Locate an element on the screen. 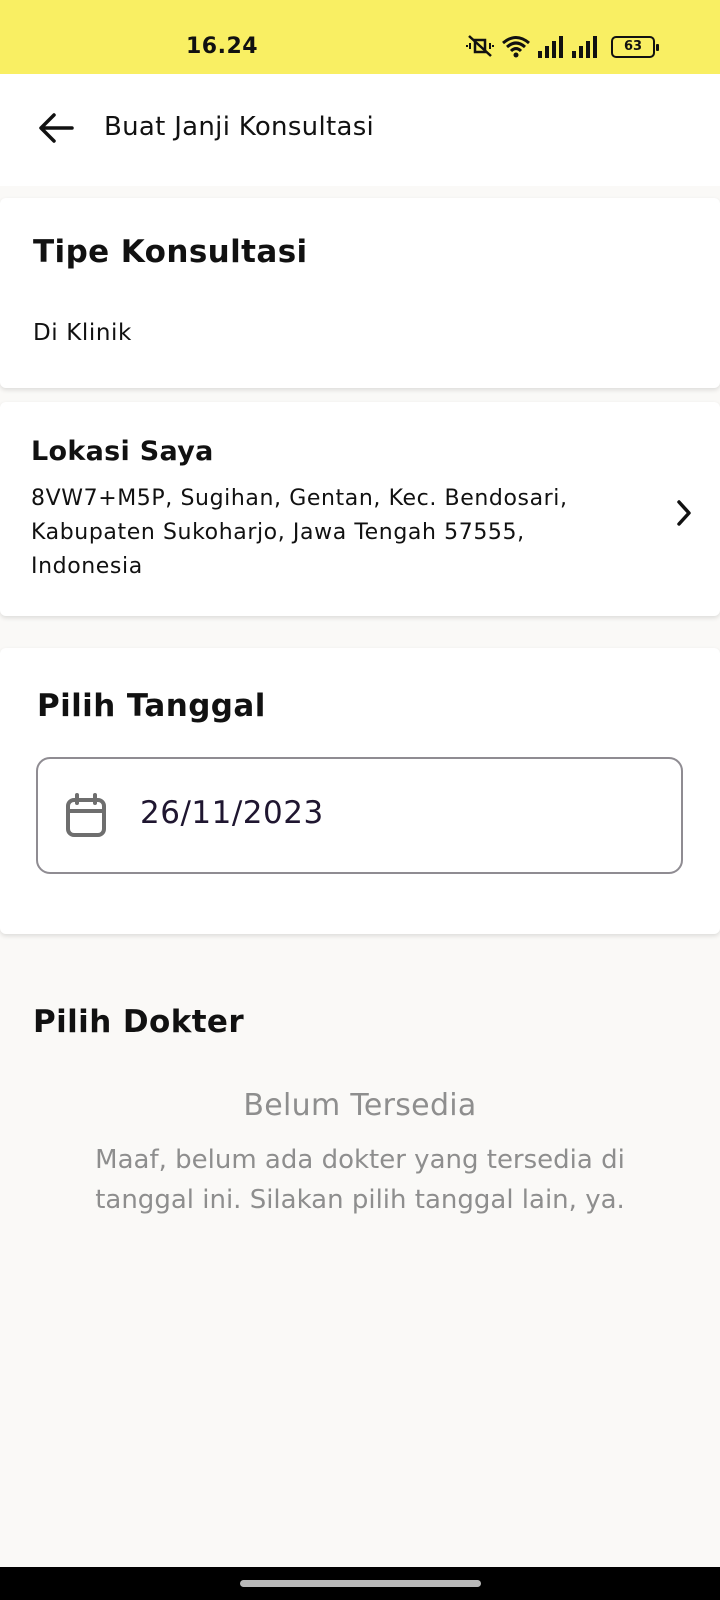 Image resolution: width=720 pixels, height=1600 pixels. status-icons: 63 is located at coordinates (562, 46).